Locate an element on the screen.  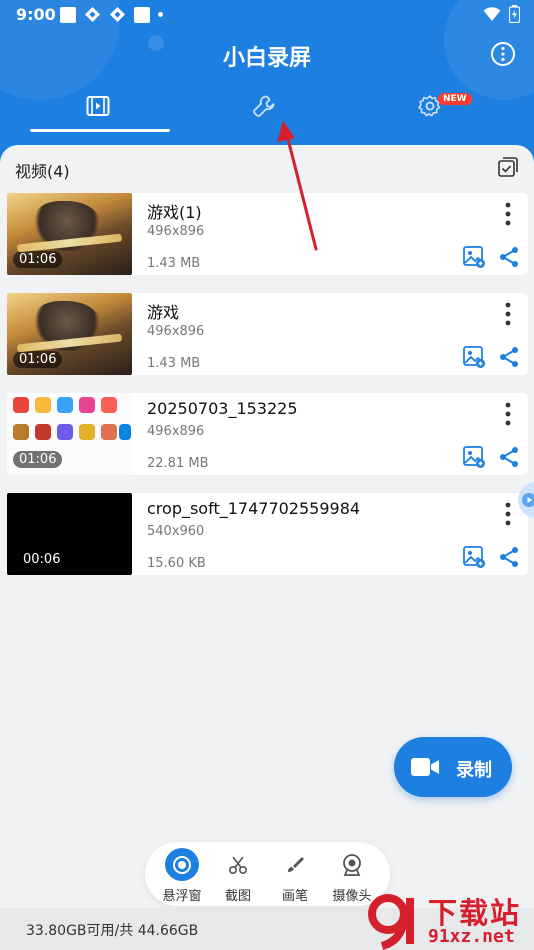
tool-screenshot: 截图 is located at coordinates (238, 876).